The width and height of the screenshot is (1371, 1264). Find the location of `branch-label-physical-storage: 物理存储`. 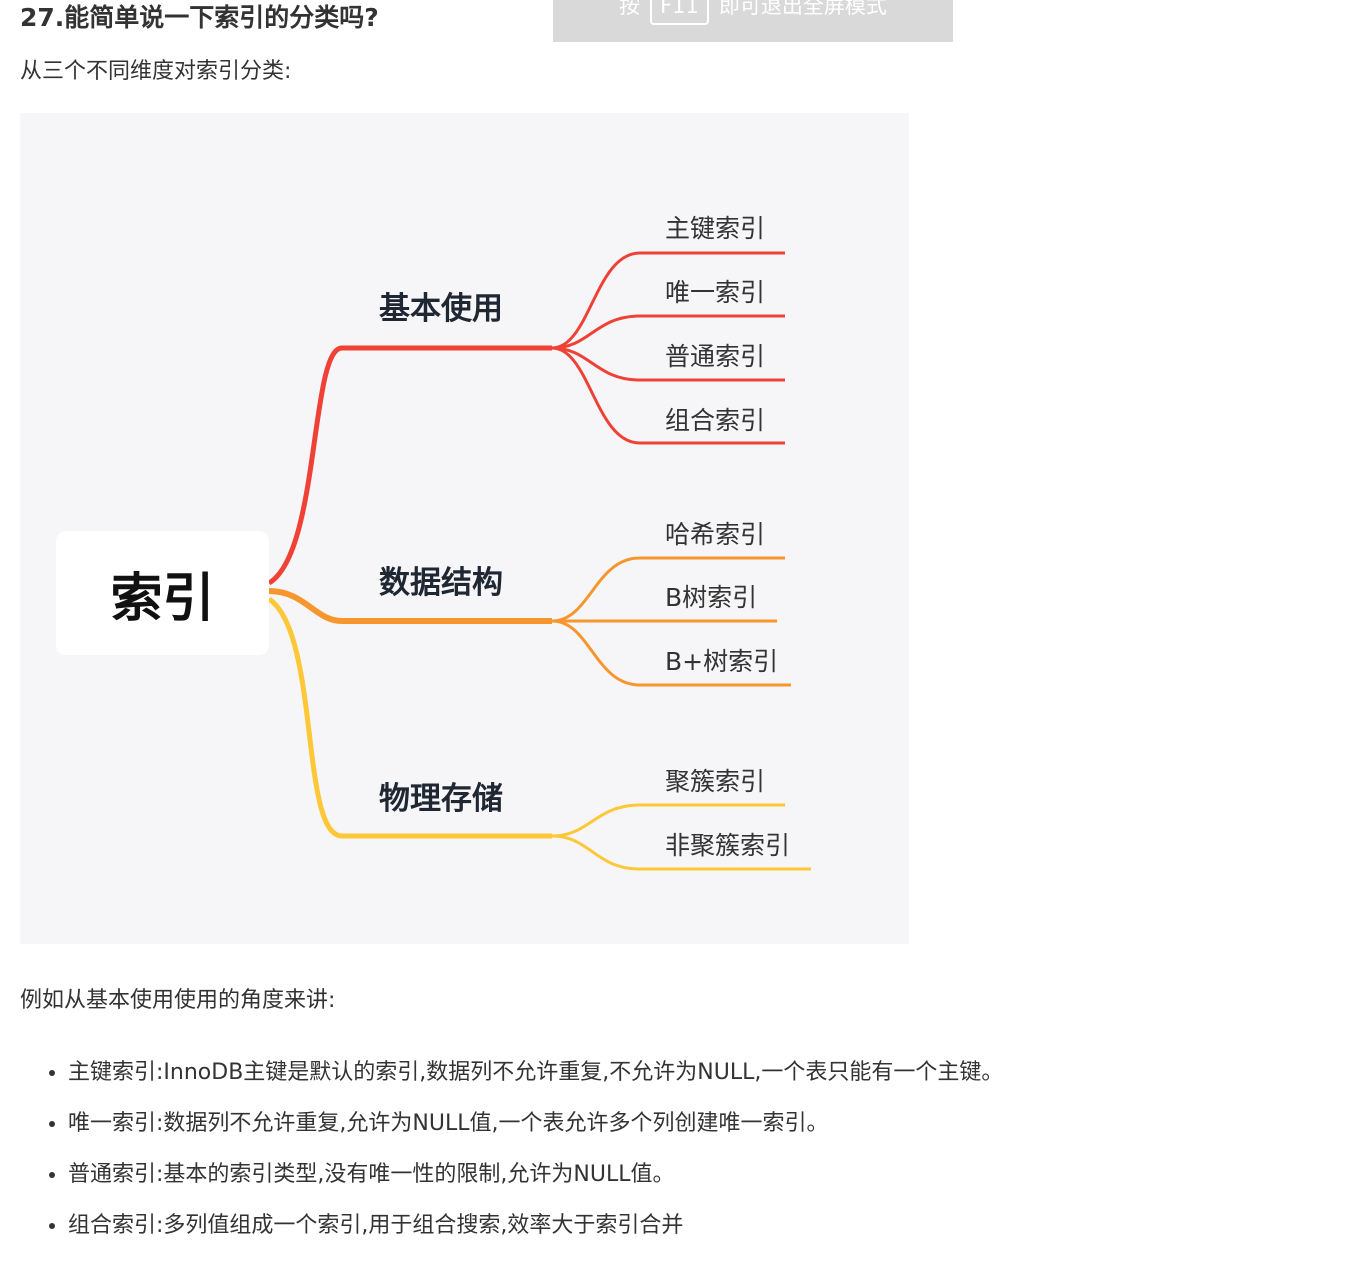

branch-label-physical-storage: 物理存储 is located at coordinates (441, 799).